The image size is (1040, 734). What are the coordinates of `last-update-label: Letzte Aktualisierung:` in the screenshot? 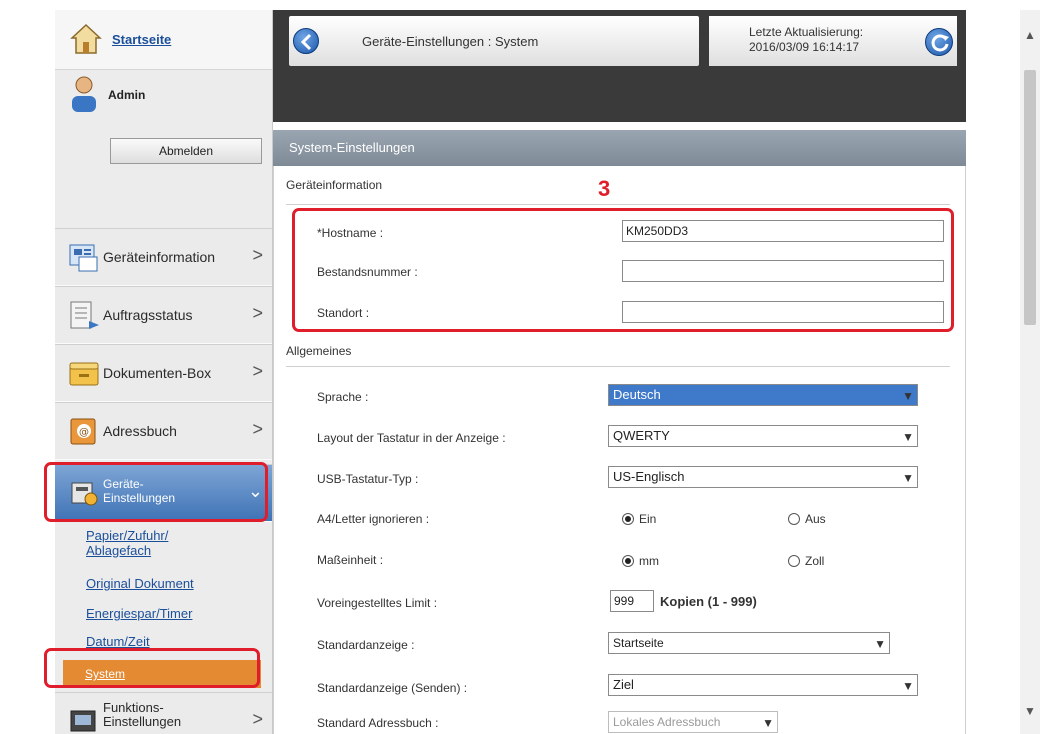 It's located at (806, 32).